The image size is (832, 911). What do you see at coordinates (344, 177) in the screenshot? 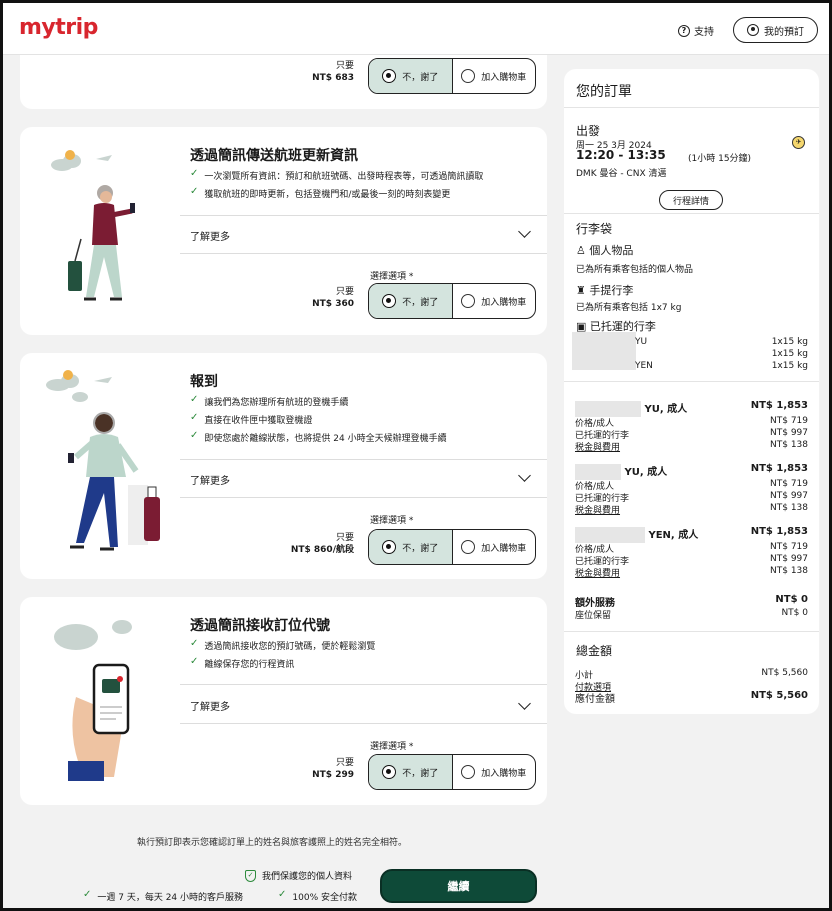
I see `feature-text: 一次瀏覽所有資訊：預訂和航班號碼、出發時程表等，可透過簡訊讀取` at bounding box center [344, 177].